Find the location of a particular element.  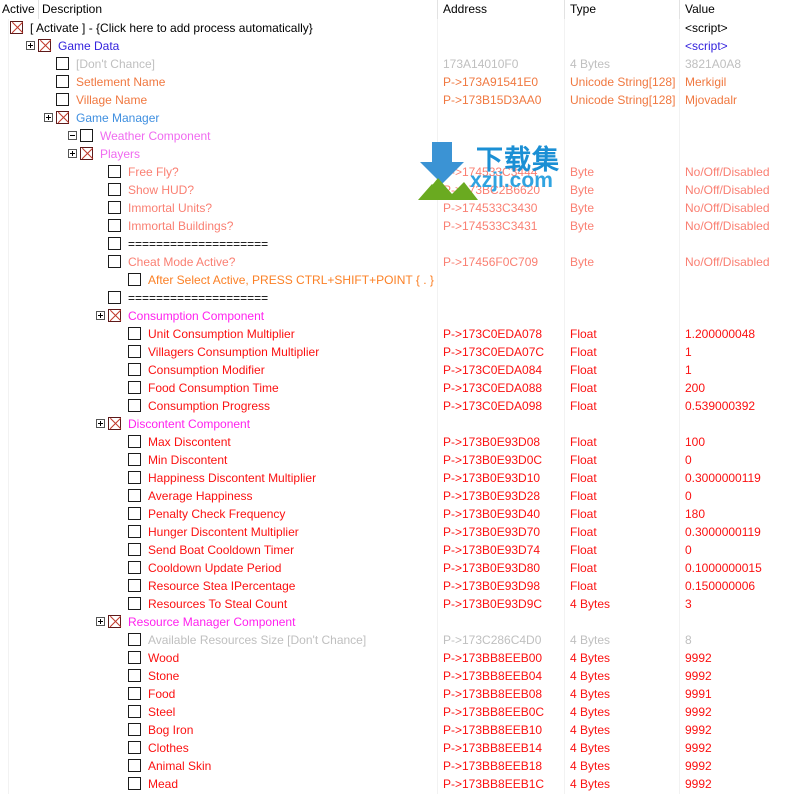

row-description: Available Resources Size [Don't Chance] is located at coordinates (257, 640).